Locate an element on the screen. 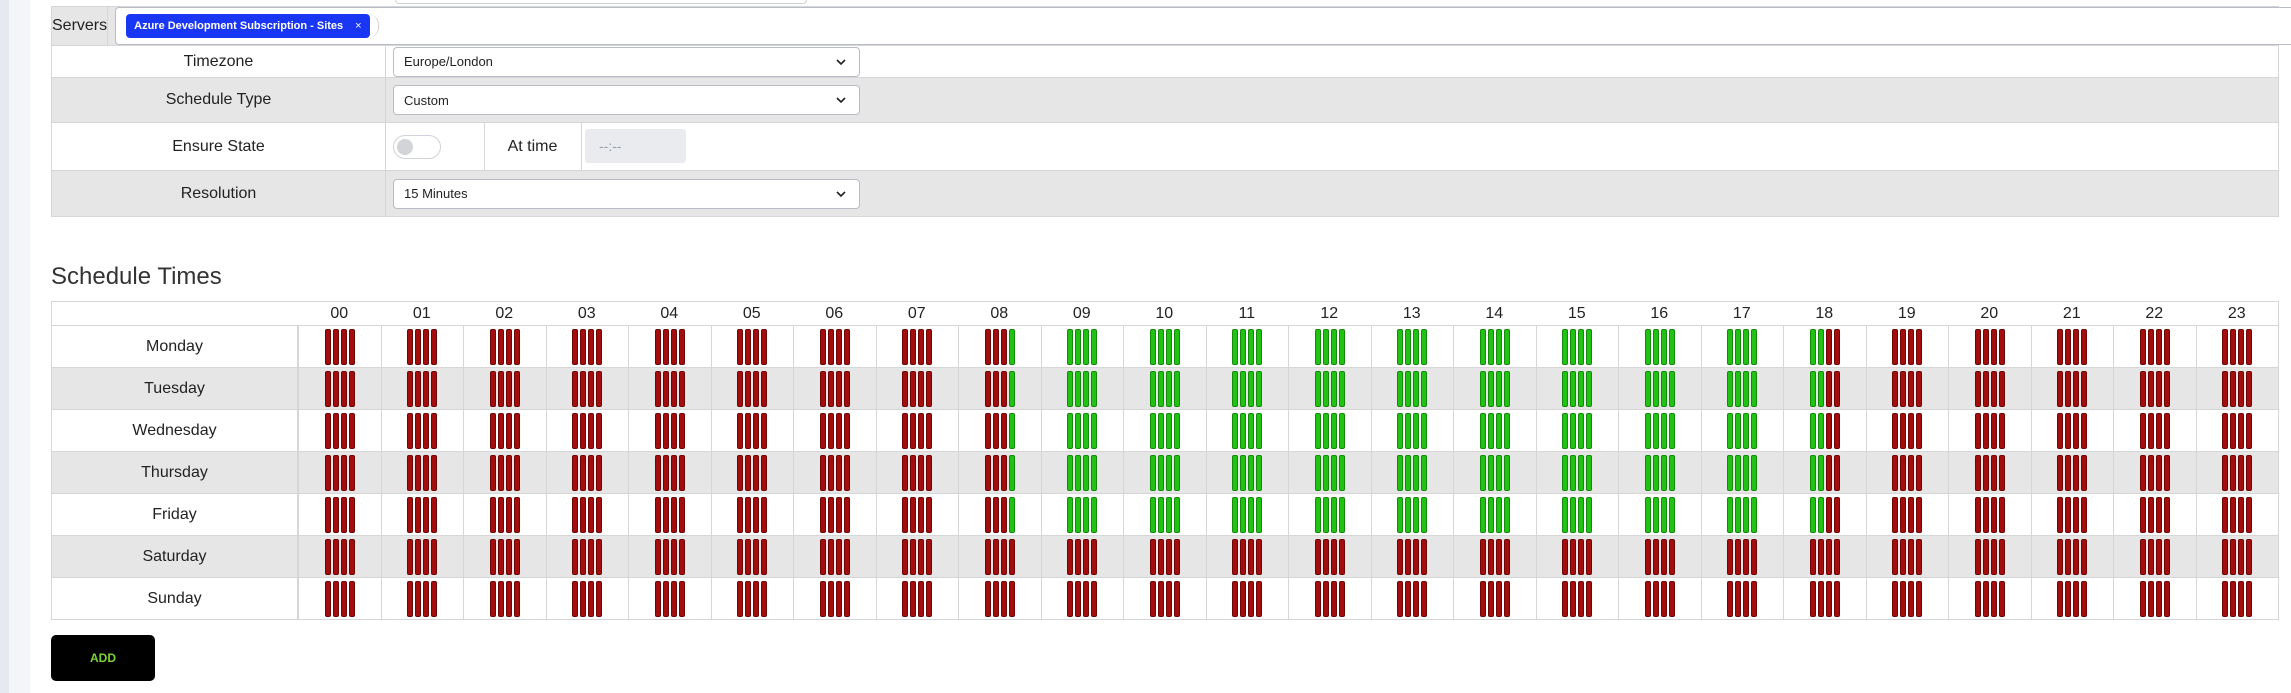 The height and width of the screenshot is (693, 2291). at-time-input: --:-- is located at coordinates (635, 146).